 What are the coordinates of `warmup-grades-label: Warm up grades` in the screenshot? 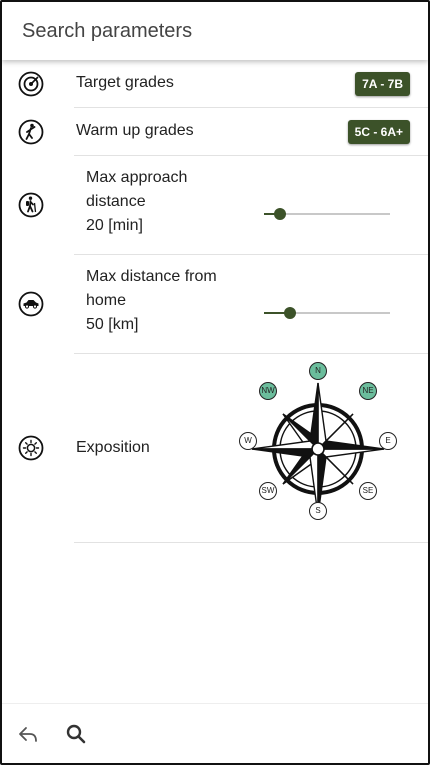 It's located at (135, 130).